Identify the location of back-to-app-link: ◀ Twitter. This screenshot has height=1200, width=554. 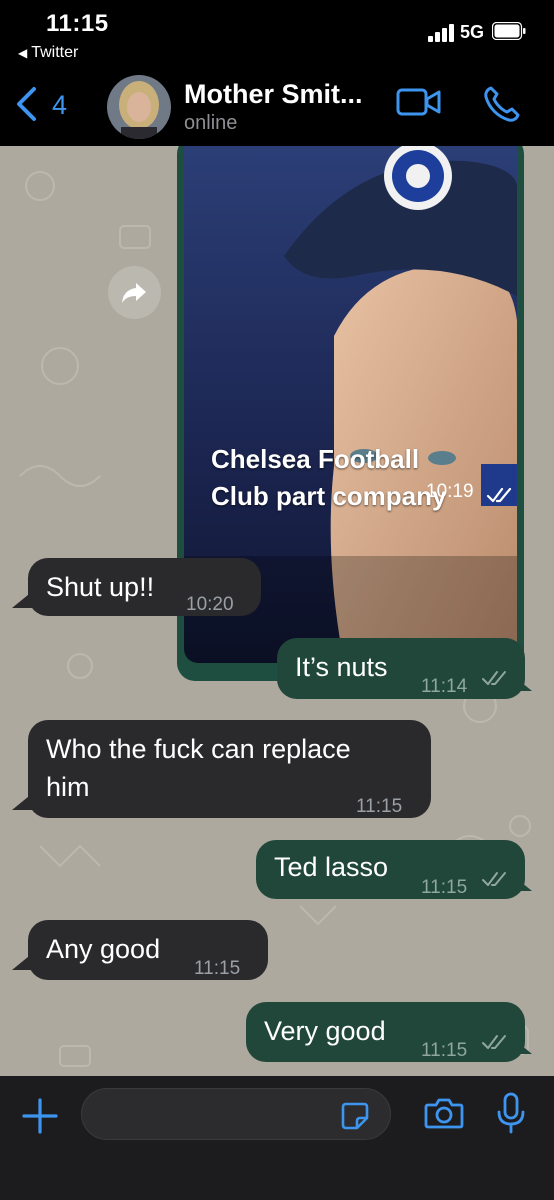
(48, 53).